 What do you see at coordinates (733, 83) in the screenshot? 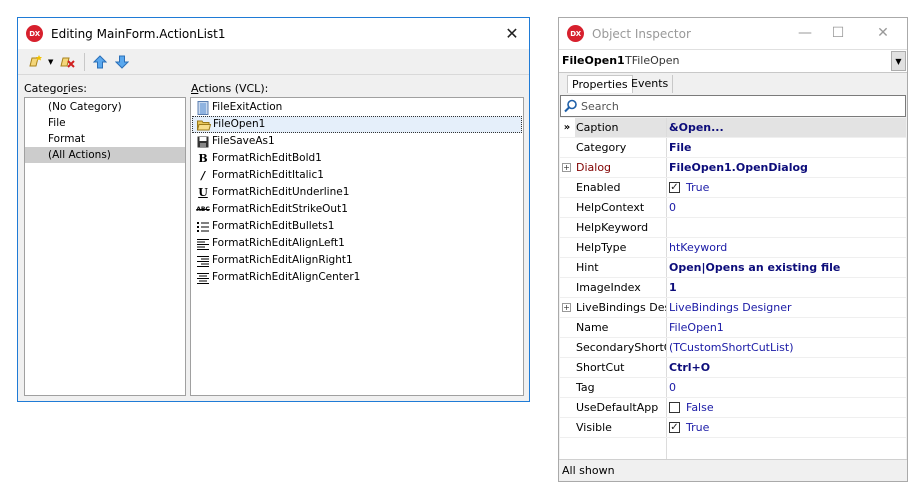
I see `inspector-tabs: Properties Events` at bounding box center [733, 83].